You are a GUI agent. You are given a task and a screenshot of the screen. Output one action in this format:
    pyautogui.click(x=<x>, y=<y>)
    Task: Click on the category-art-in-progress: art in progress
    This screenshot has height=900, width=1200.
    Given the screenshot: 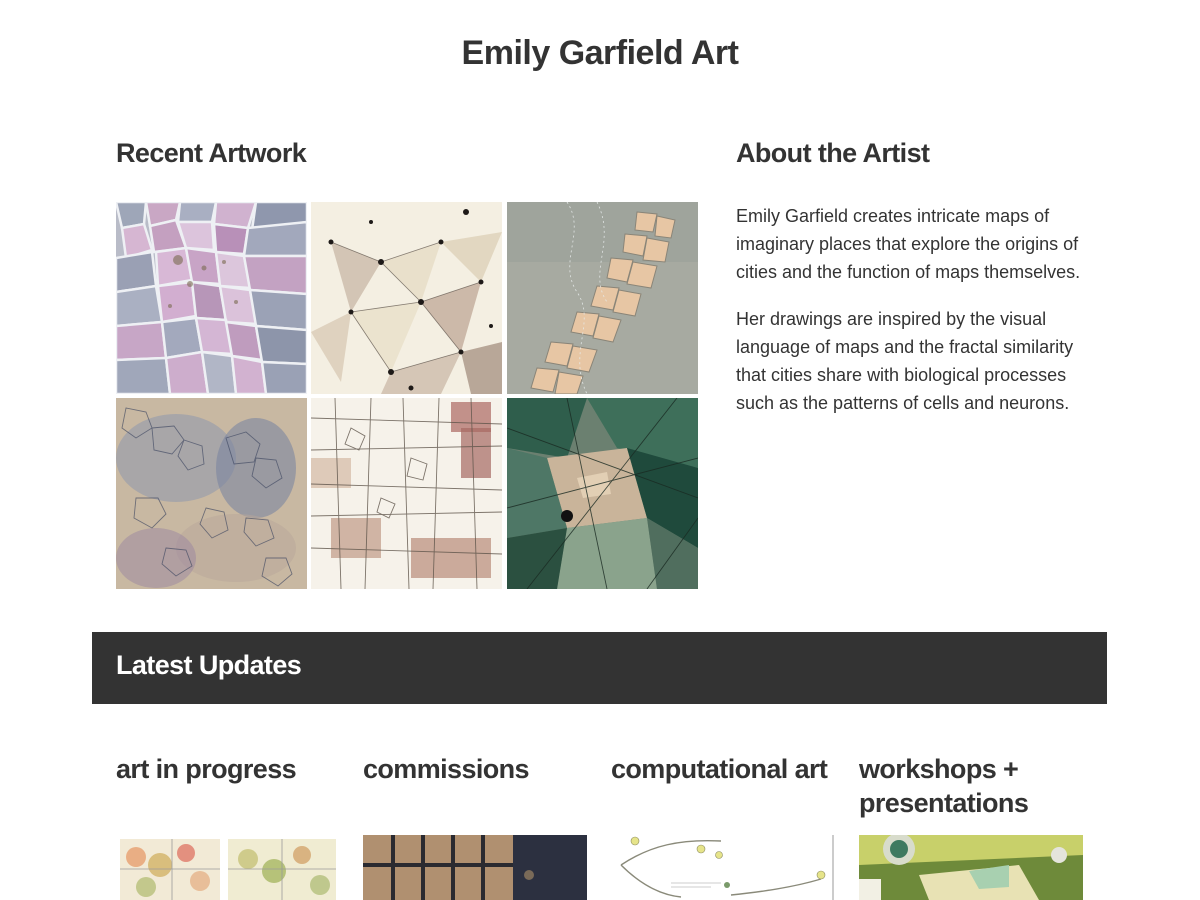 What is the action you would take?
    pyautogui.click(x=228, y=769)
    